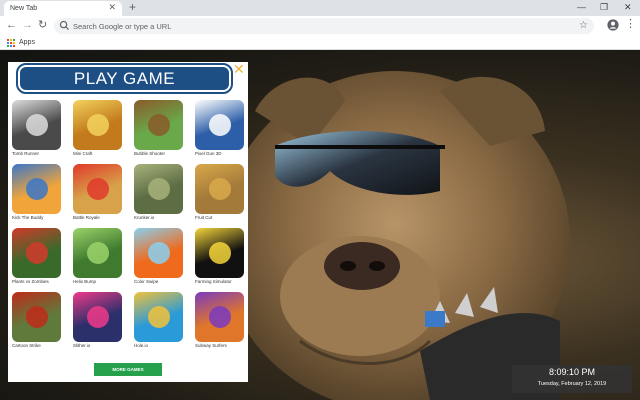  I want to click on browser-toolbar: ← → ↻ ☆ ⋮, so click(320, 26).